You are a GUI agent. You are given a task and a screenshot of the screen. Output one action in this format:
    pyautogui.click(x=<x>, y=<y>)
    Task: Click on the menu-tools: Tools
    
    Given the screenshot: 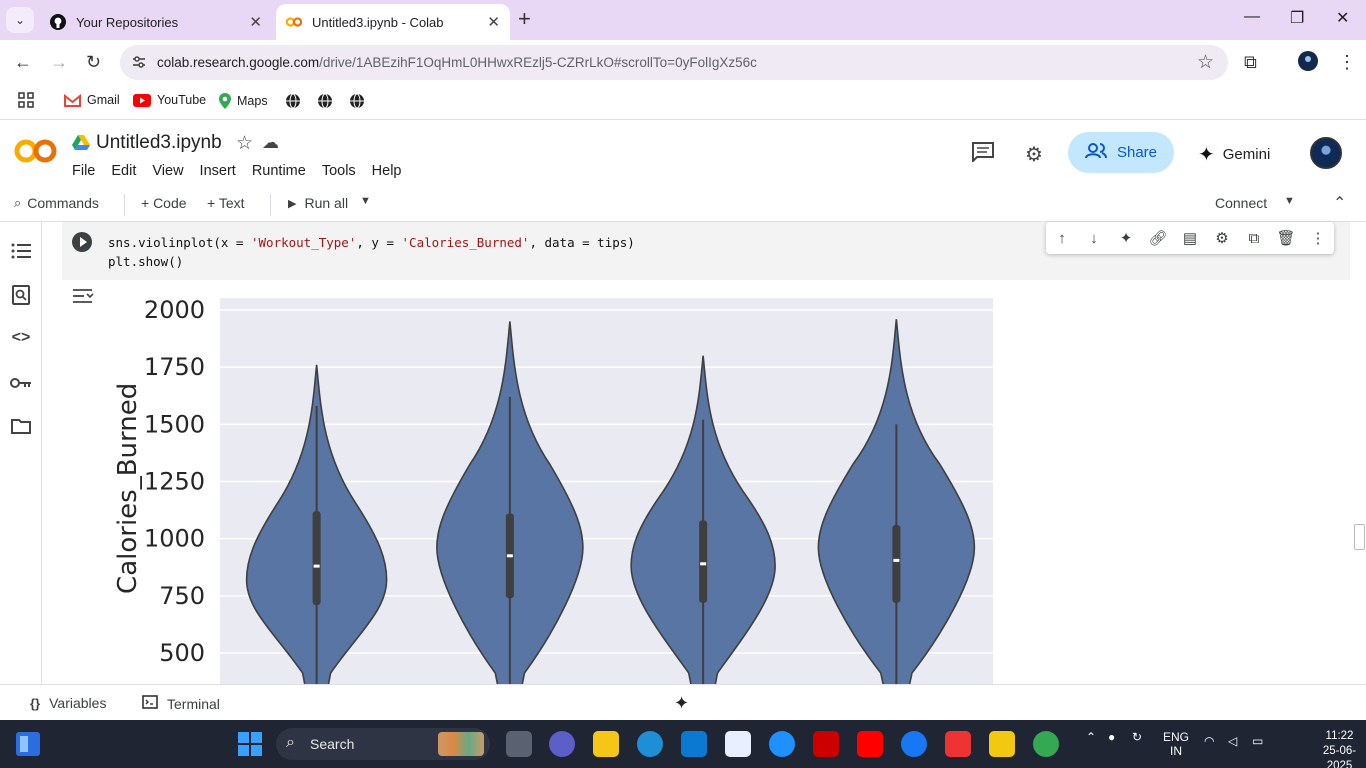 What is the action you would take?
    pyautogui.click(x=339, y=171)
    